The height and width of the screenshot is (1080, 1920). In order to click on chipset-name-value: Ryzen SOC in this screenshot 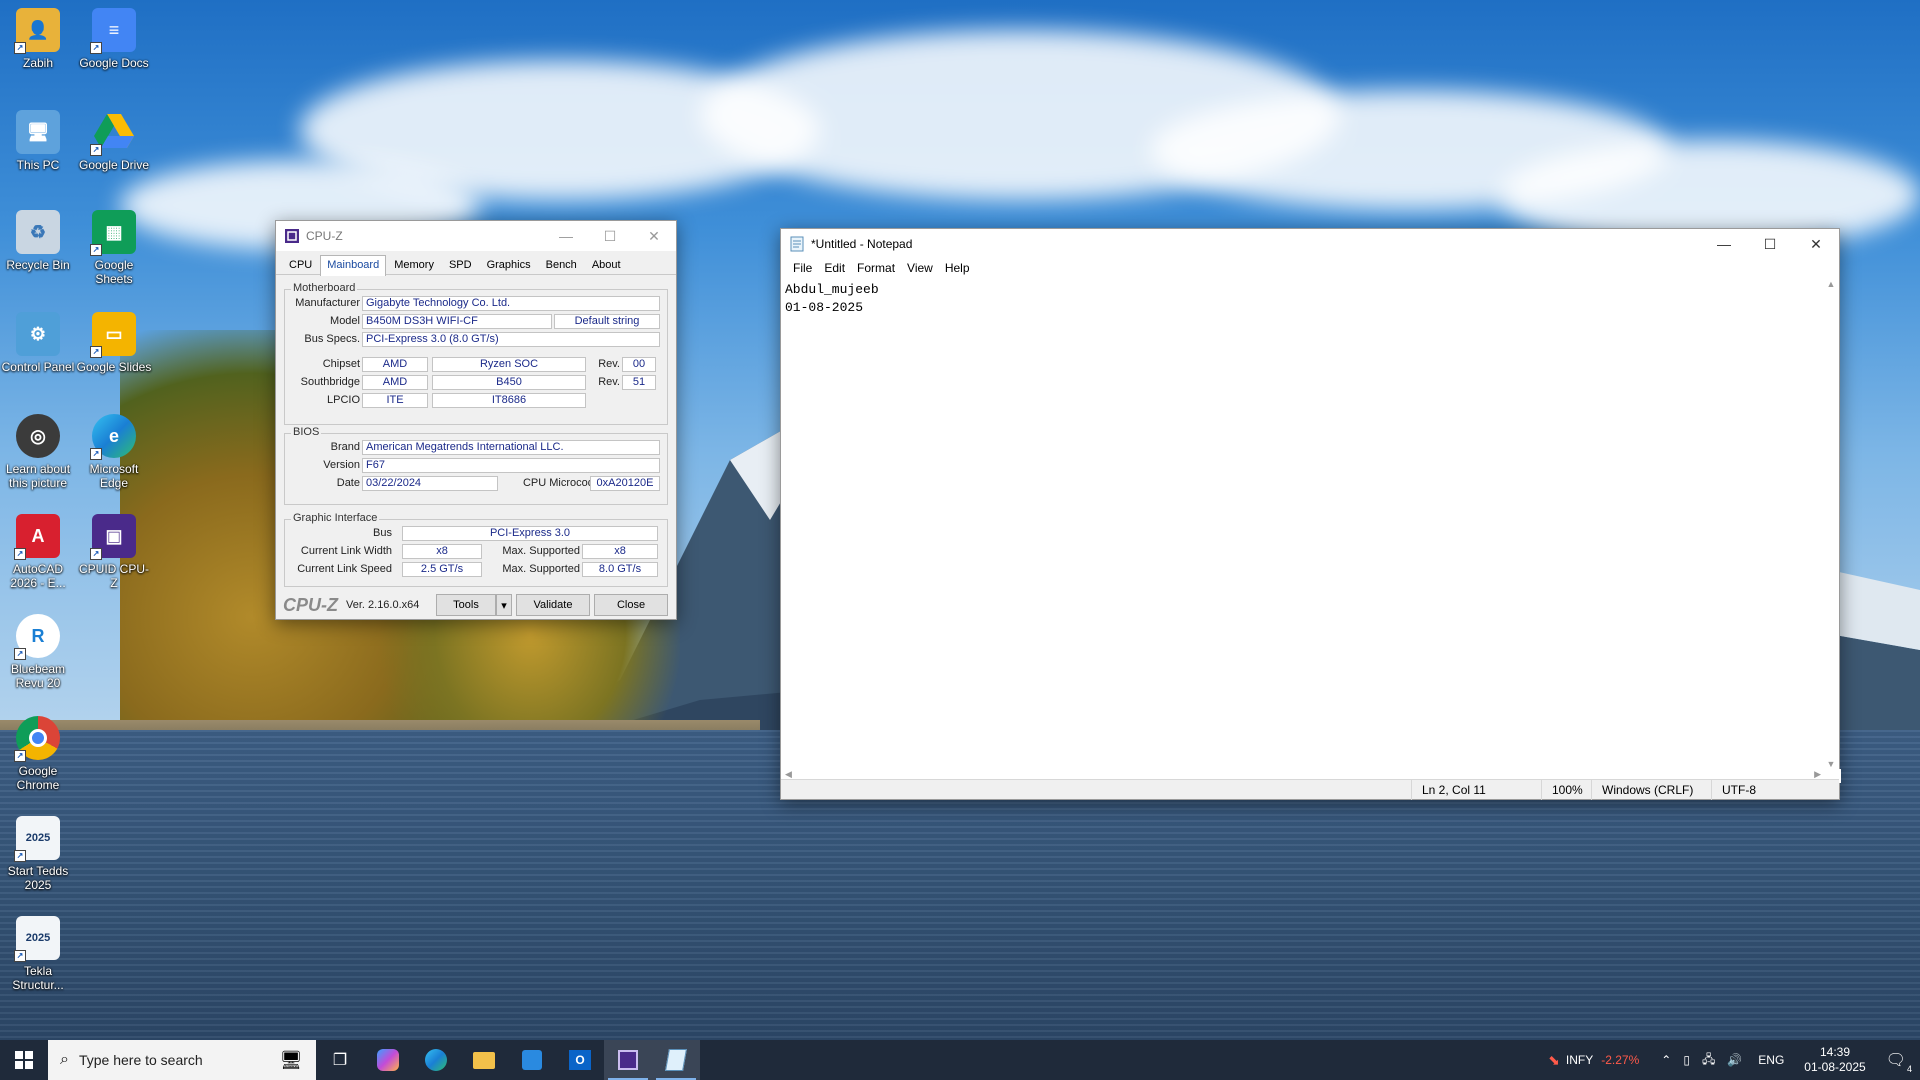, I will do `click(509, 364)`.